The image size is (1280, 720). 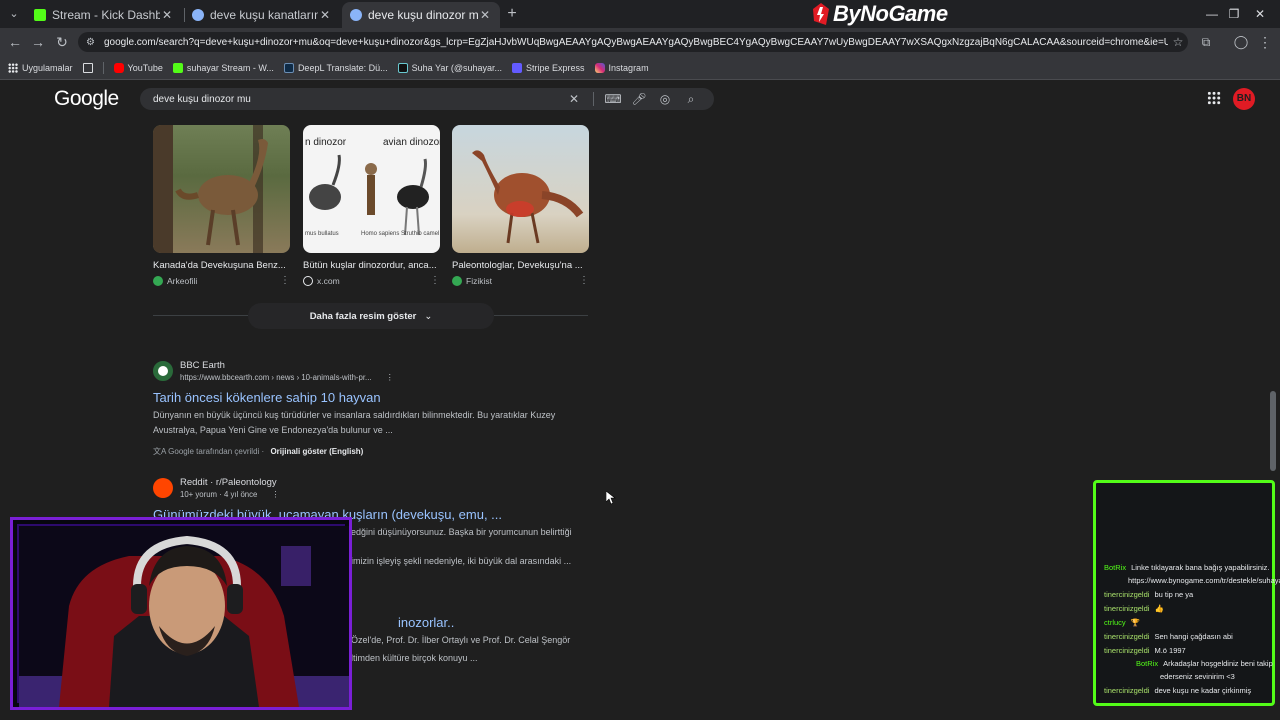 I want to click on search-box: deve kuşu dinozor mu ✕ ⌨ 🎤︎ ◎ ⌕, so click(x=427, y=99).